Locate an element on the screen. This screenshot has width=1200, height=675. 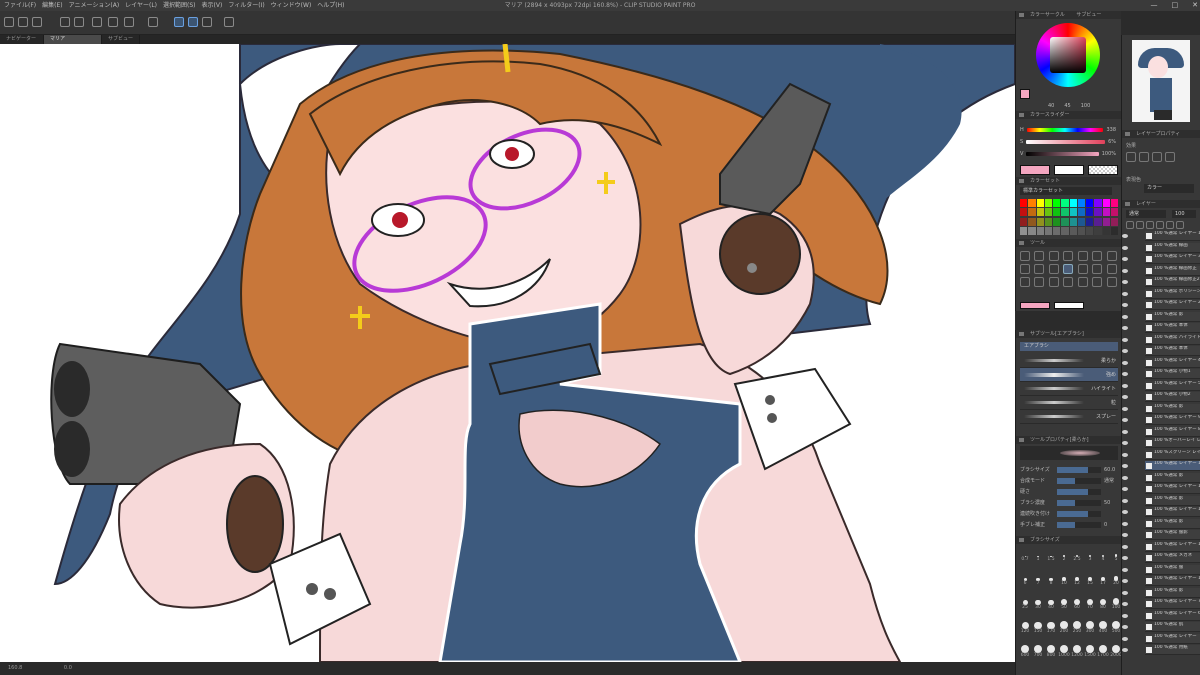
brush-size-option: 800 is located at coordinates (1051, 651).